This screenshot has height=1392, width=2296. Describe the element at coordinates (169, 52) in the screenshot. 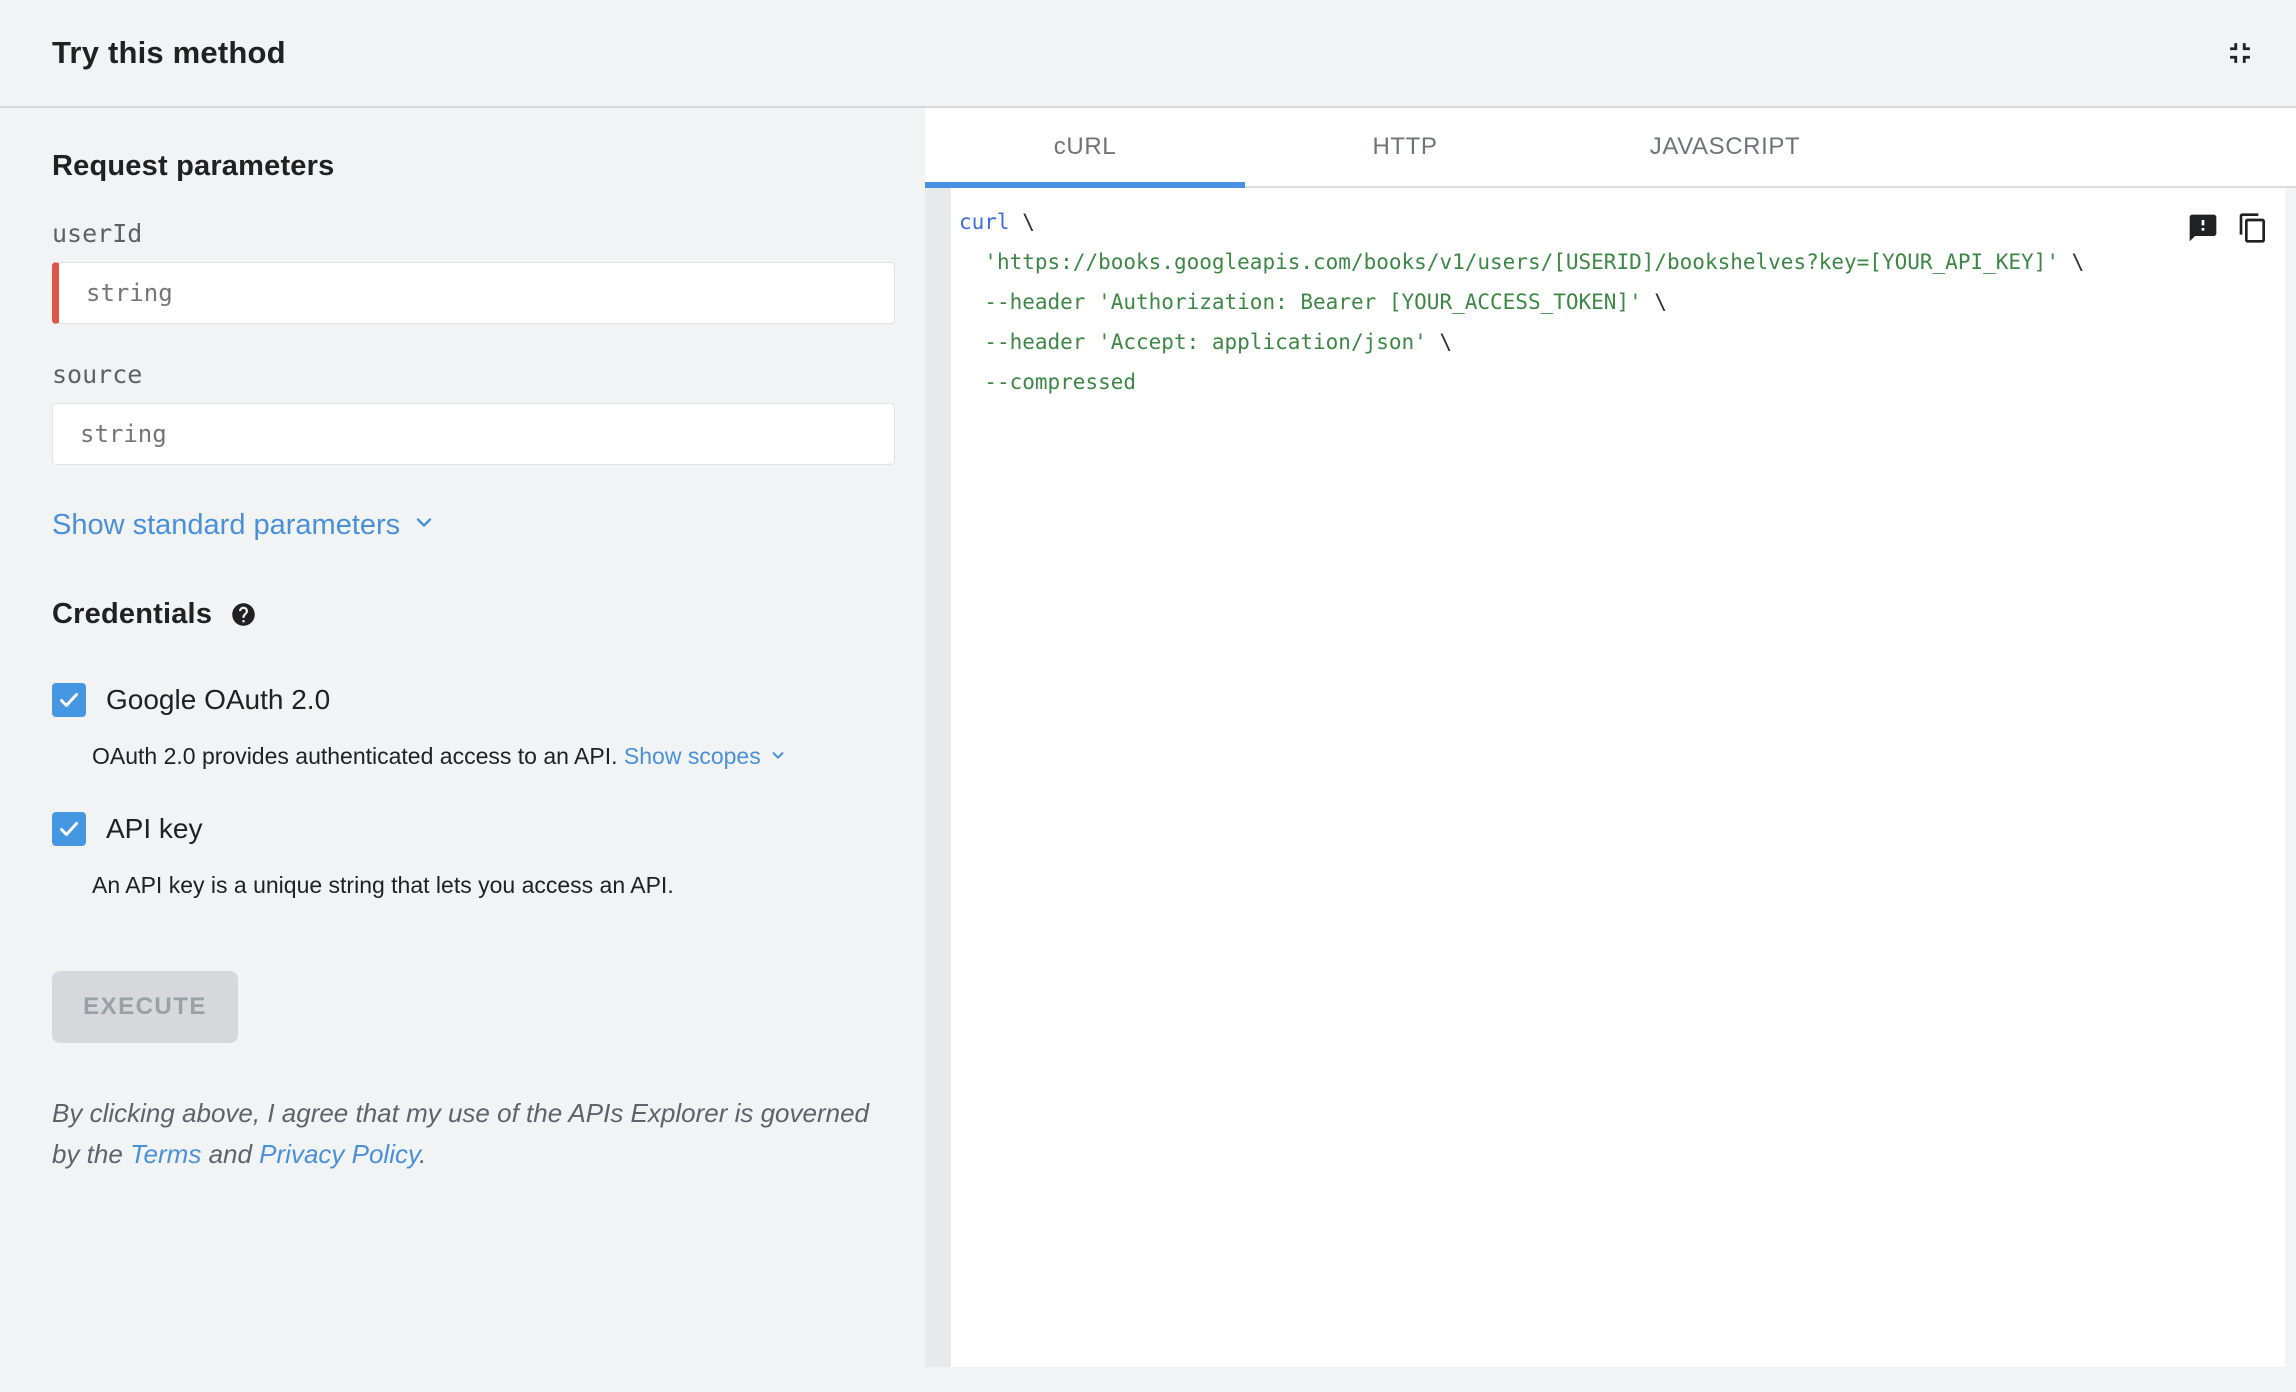

I see `page-title: Try this method` at that location.